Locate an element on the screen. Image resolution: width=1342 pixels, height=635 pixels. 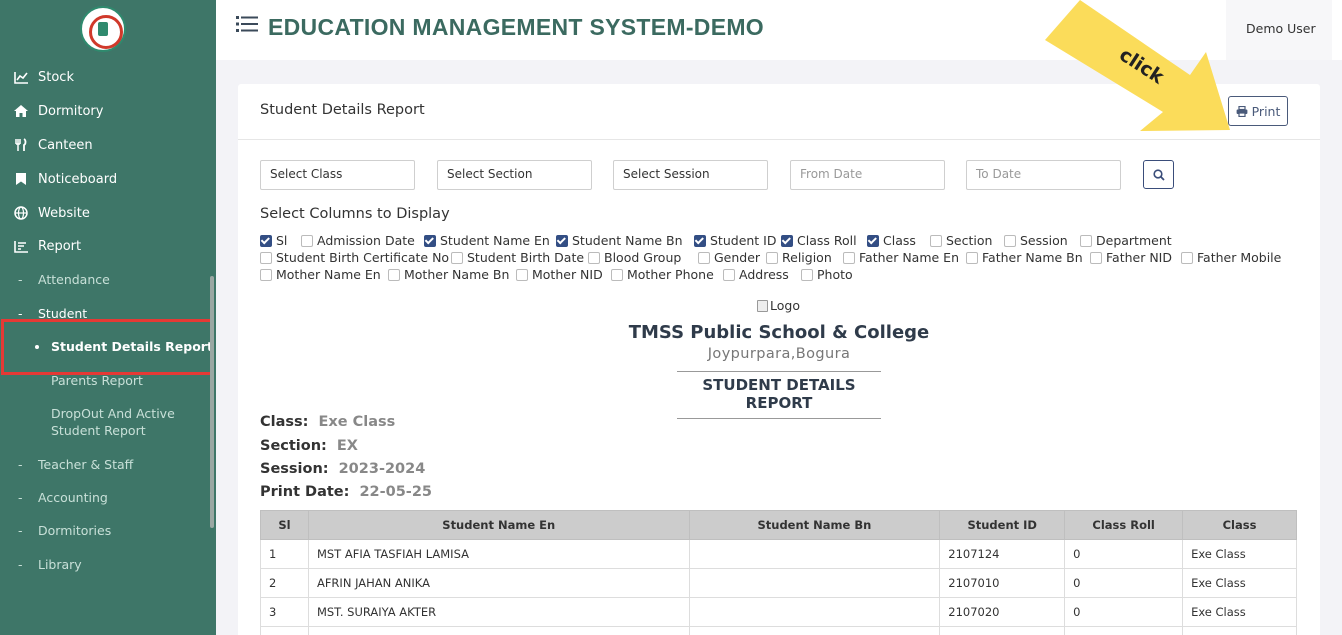
column-checkbox: Student Name Bn is located at coordinates (619, 240).